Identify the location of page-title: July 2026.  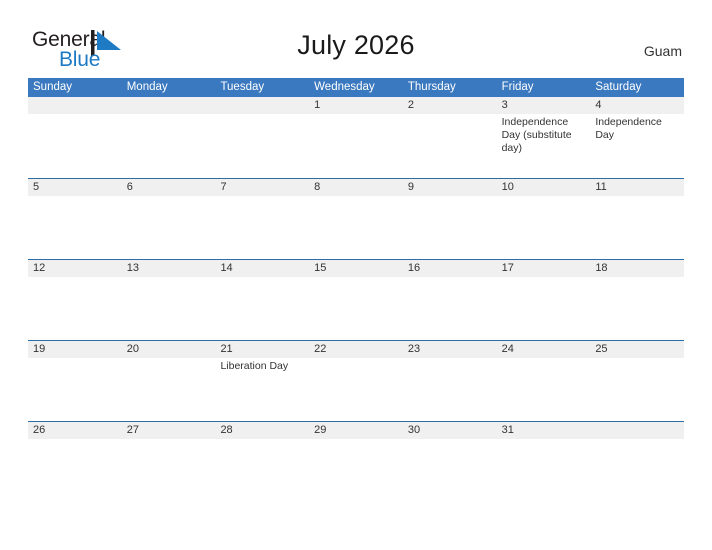
(356, 45).